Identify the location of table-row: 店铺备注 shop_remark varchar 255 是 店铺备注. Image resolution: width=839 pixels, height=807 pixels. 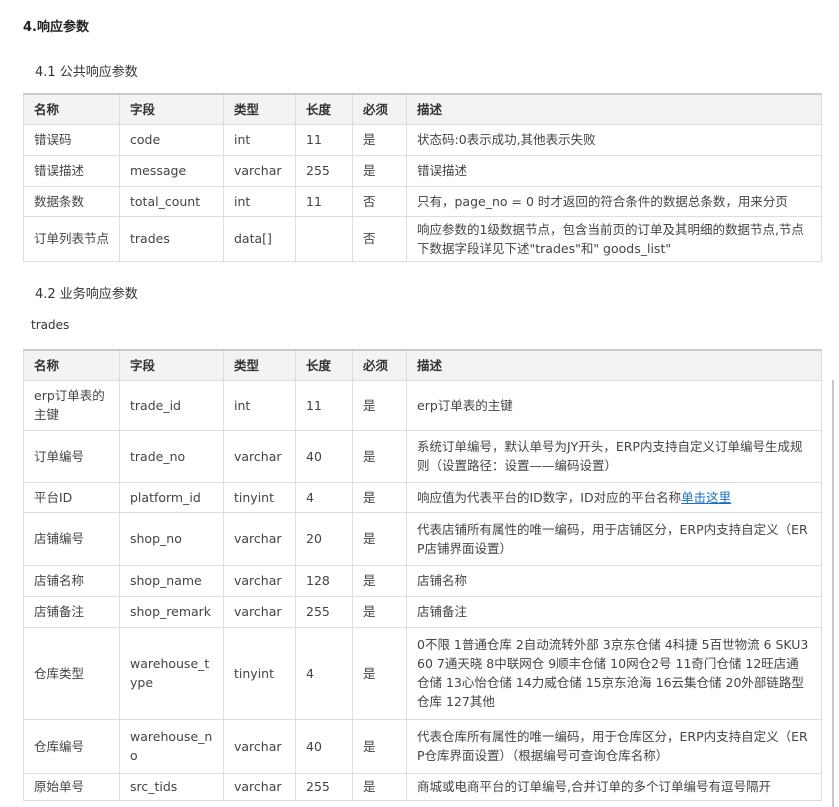
(422, 611).